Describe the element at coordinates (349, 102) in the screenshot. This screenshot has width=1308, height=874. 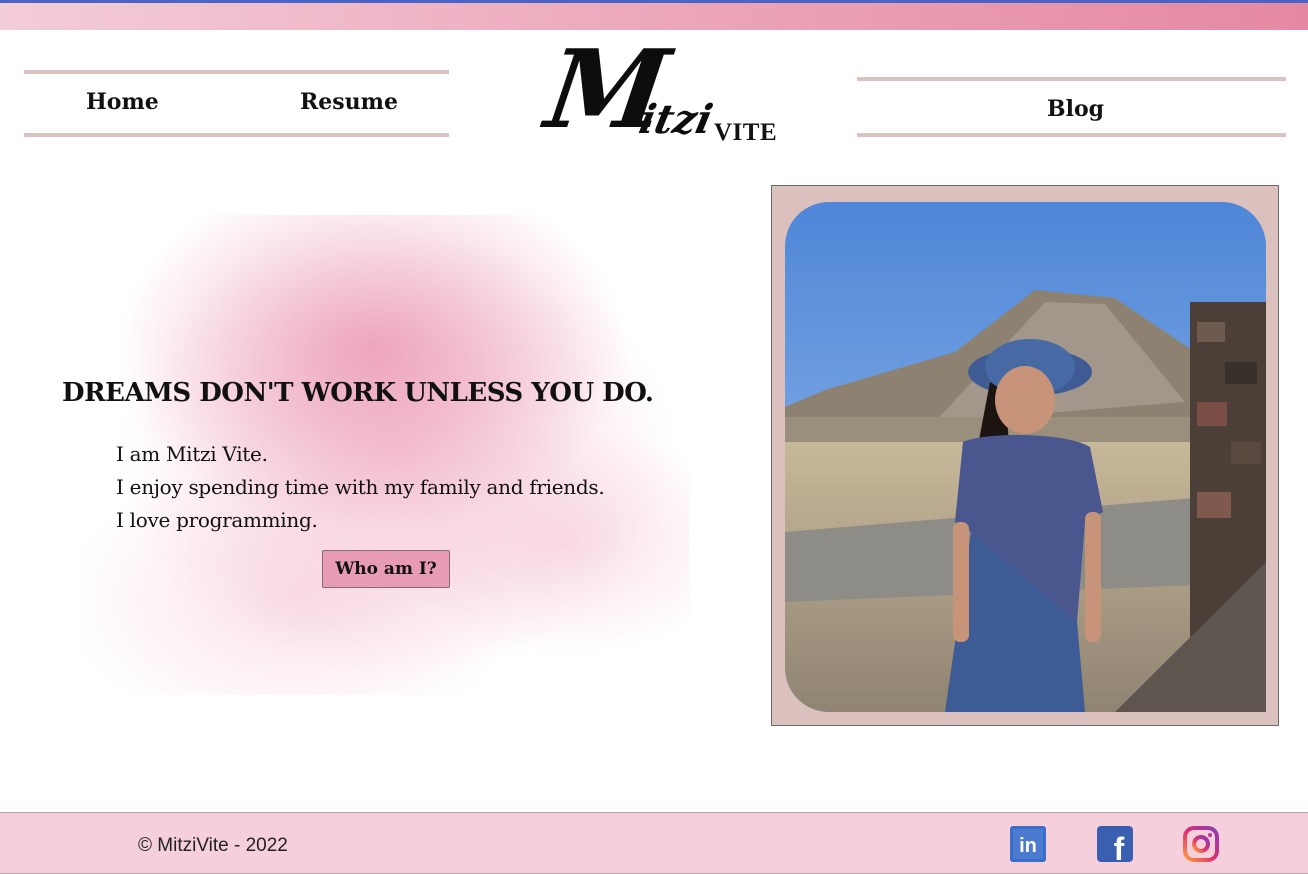
I see `nav-link-resume: Resume` at that location.